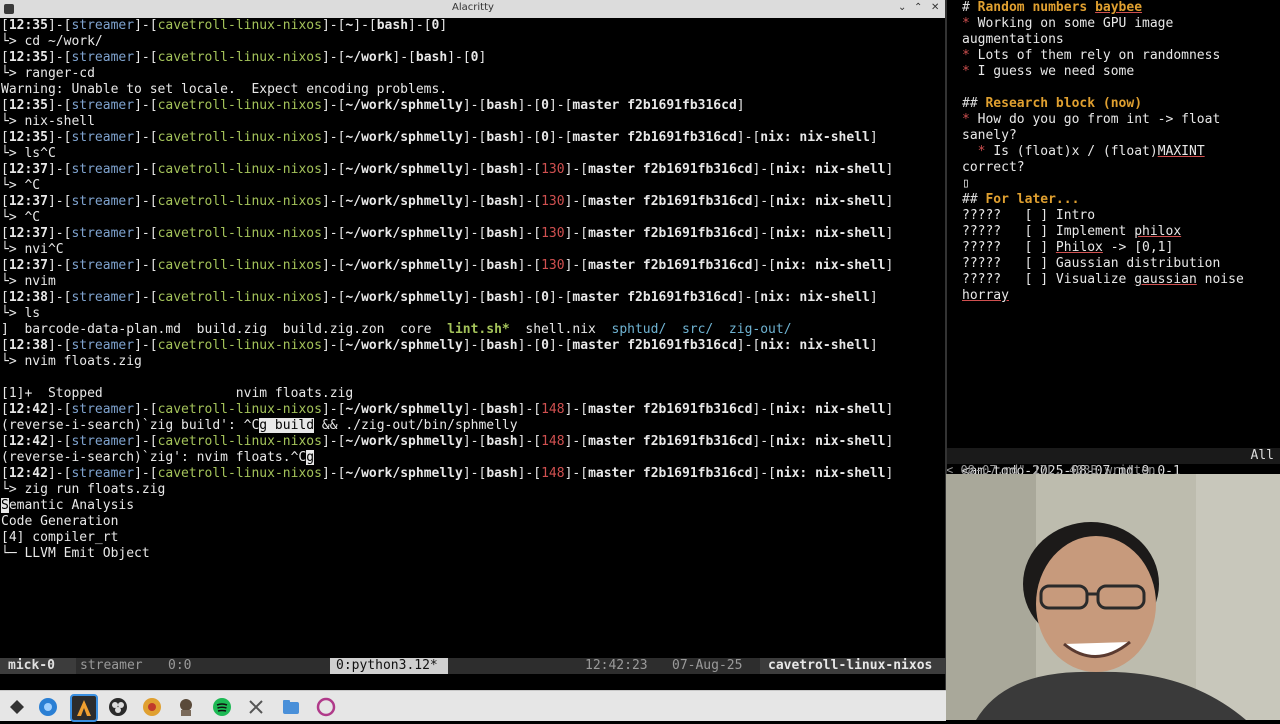  I want to click on terminal-line-segment: 12:42, so click(28, 409).